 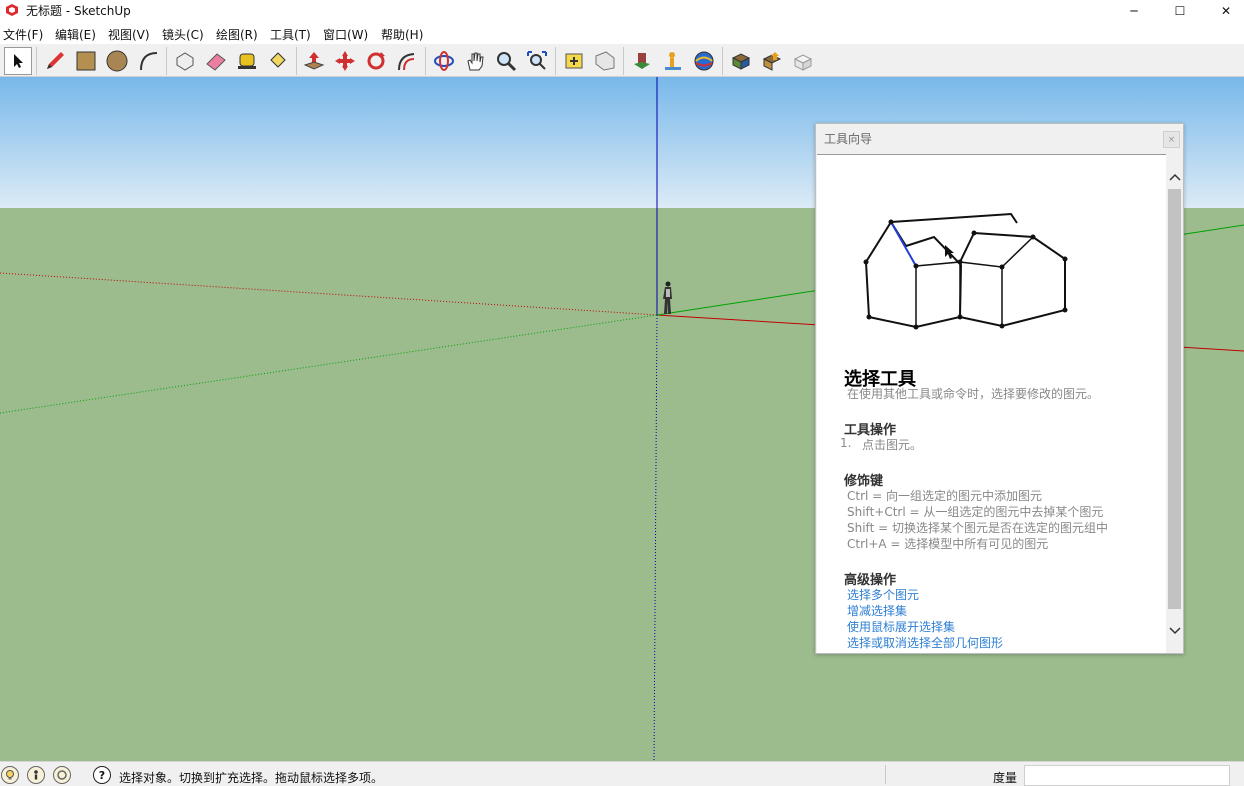 I want to click on preview-tool-button, so click(x=803, y=61).